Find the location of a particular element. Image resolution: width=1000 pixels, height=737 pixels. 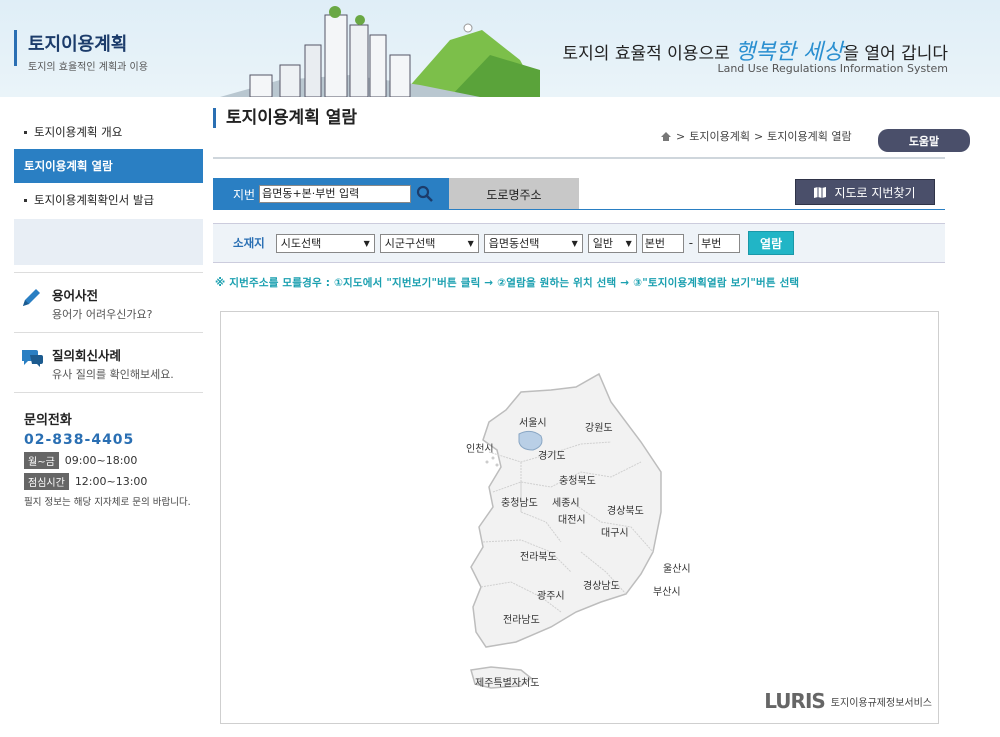

region-label: 세종시 is located at coordinates (566, 501).